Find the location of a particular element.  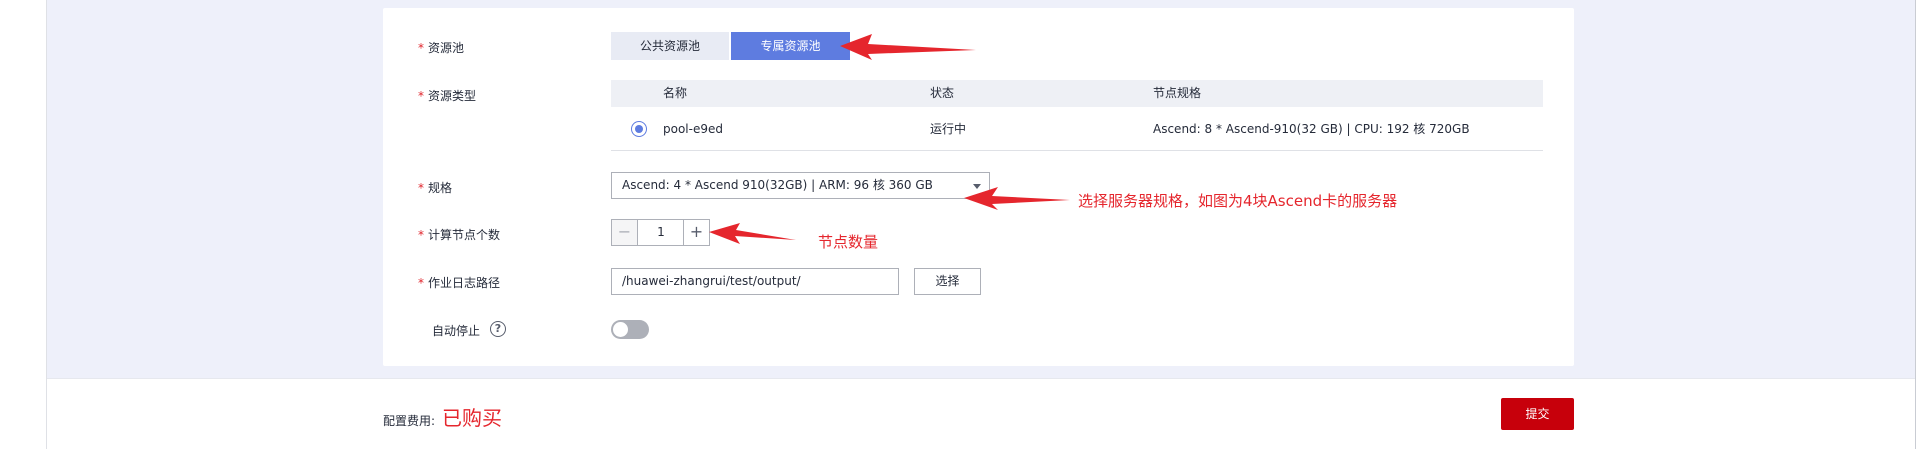

plus-icon: + is located at coordinates (696, 232).